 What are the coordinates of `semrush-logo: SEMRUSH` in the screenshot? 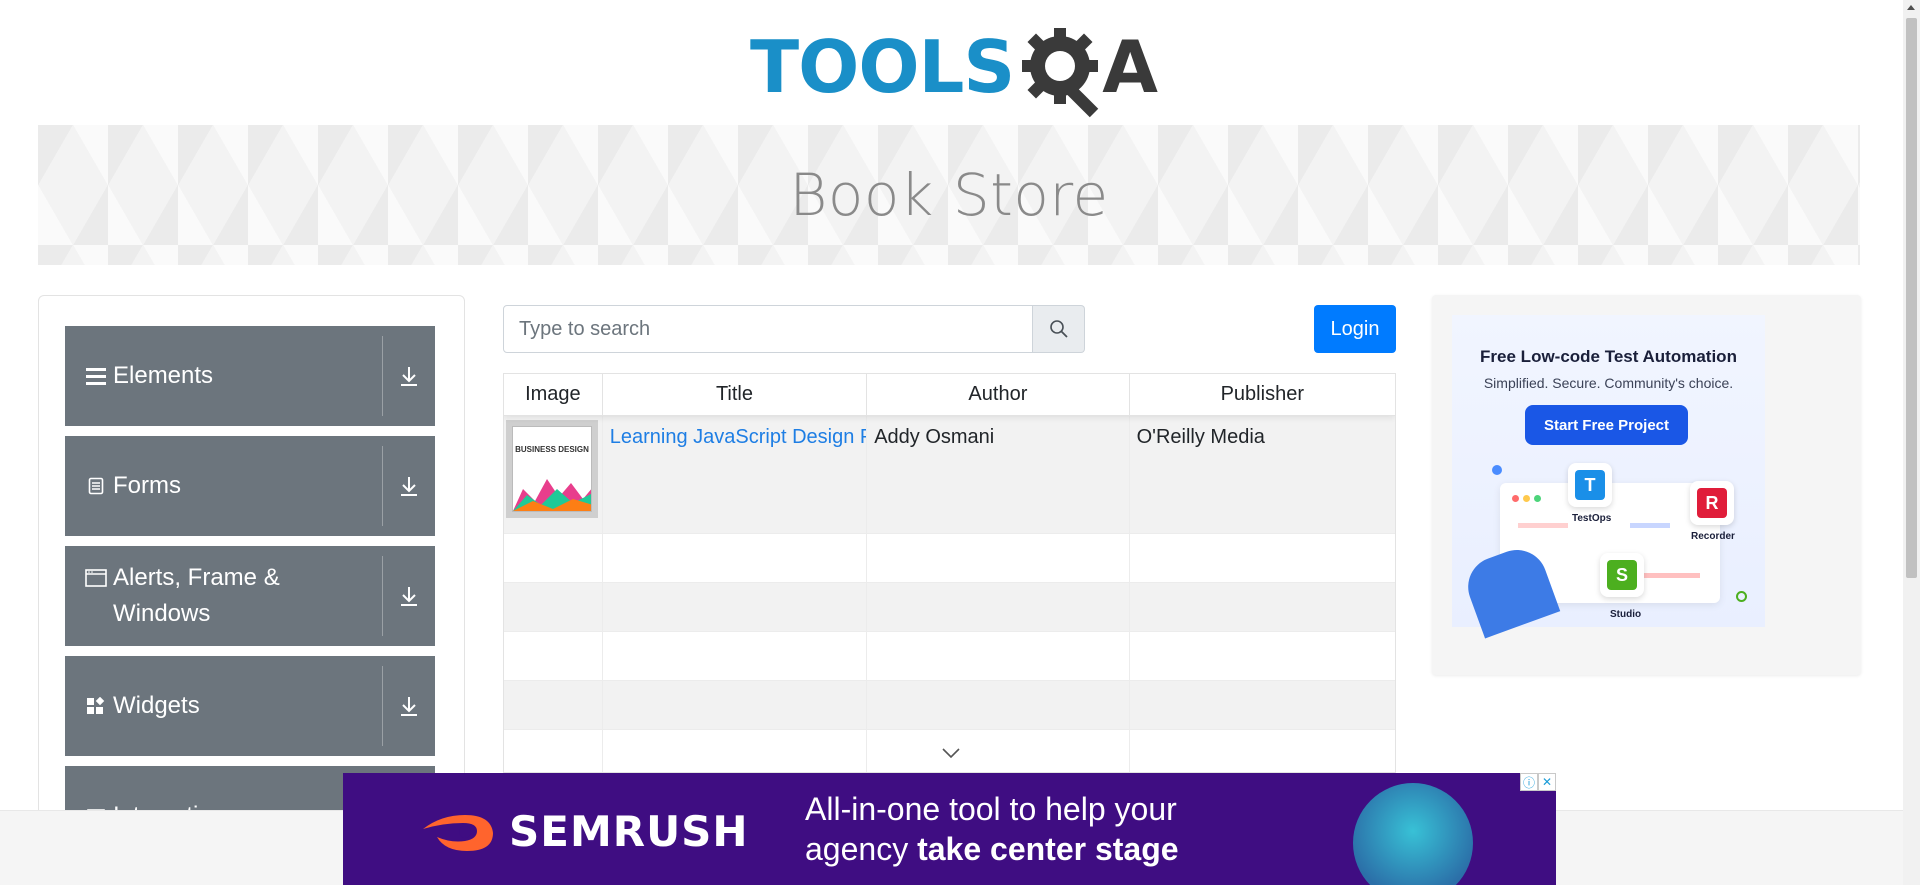 It's located at (585, 831).